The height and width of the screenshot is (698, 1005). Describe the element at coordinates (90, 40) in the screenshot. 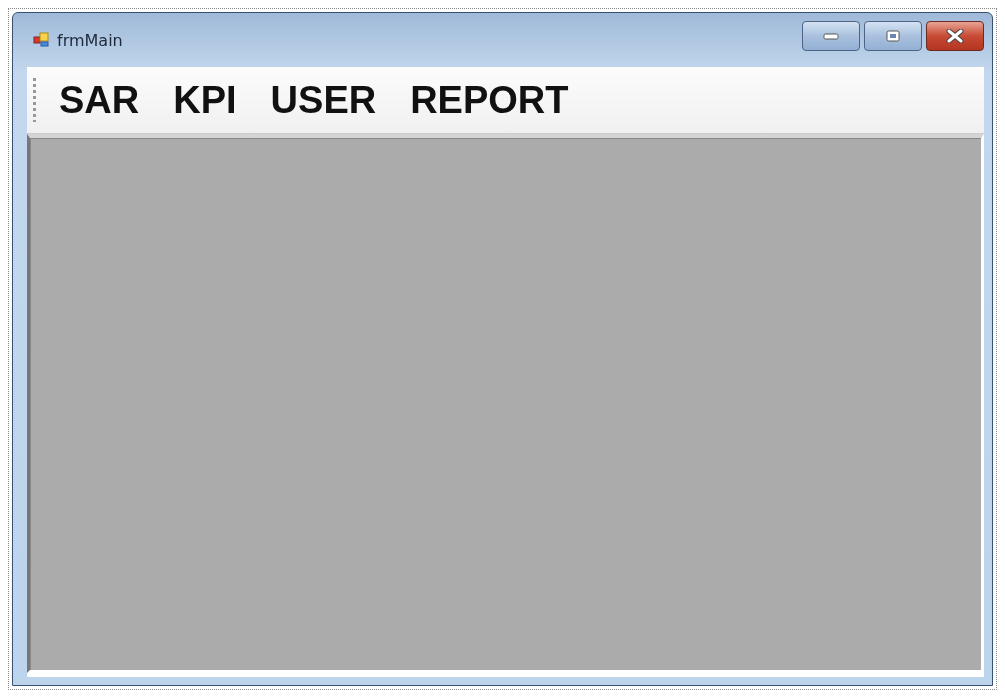

I see `window-title: frmMain` at that location.